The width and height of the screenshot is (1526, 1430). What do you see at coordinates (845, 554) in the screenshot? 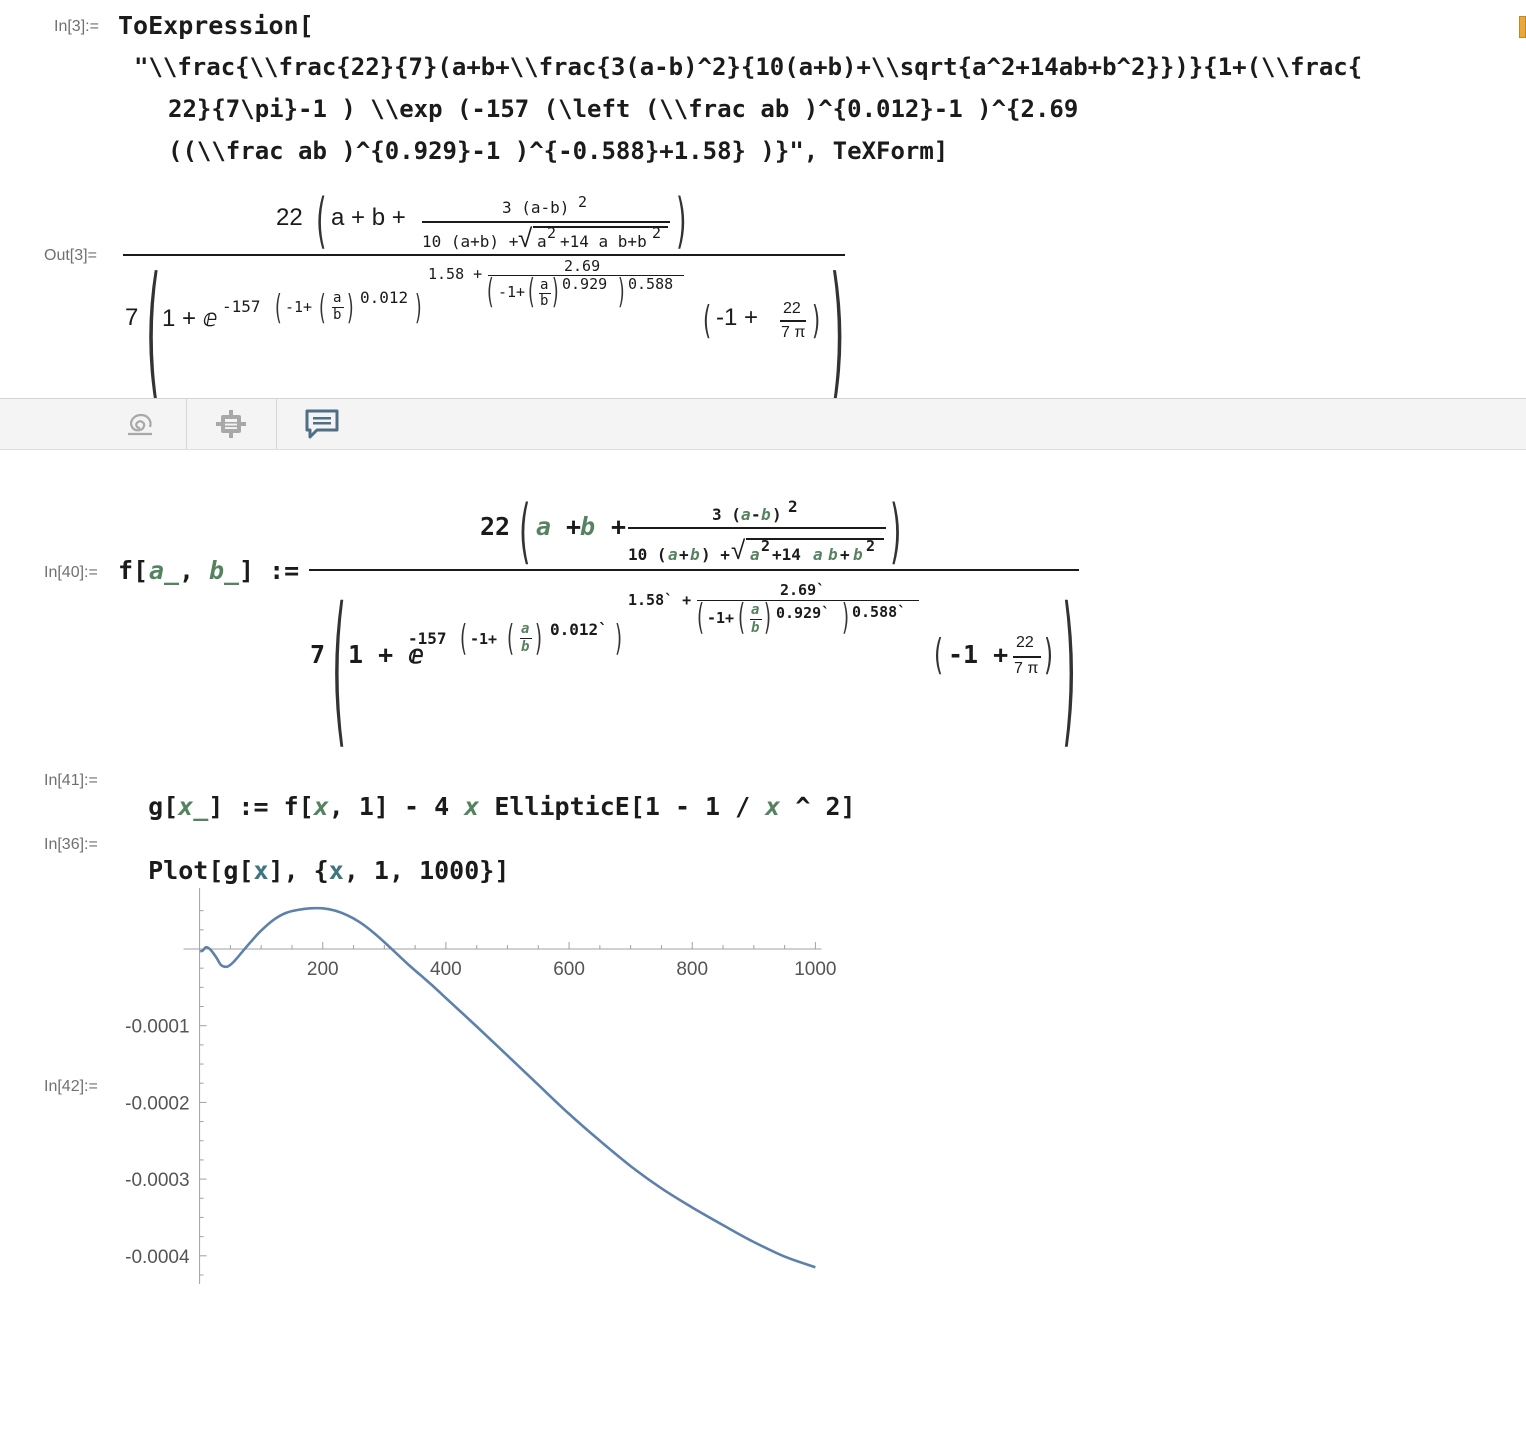
I see `in40-rad-plus: +` at bounding box center [845, 554].